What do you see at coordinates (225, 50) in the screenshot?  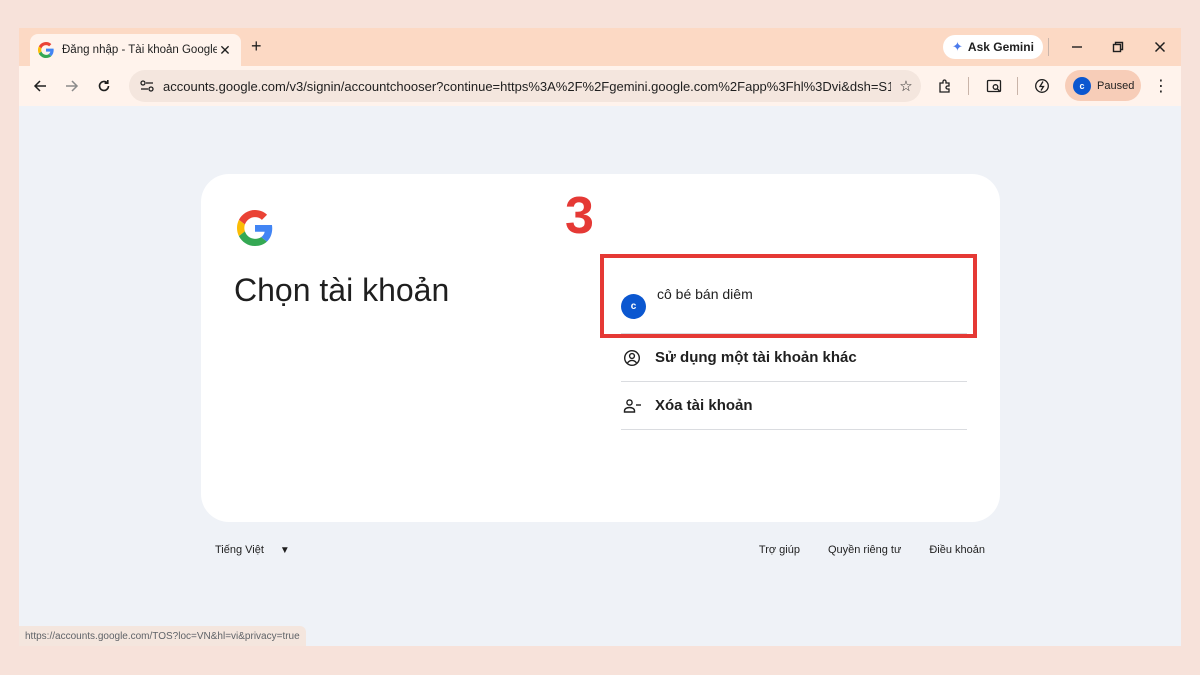 I see `tab-close-icon: ✕` at bounding box center [225, 50].